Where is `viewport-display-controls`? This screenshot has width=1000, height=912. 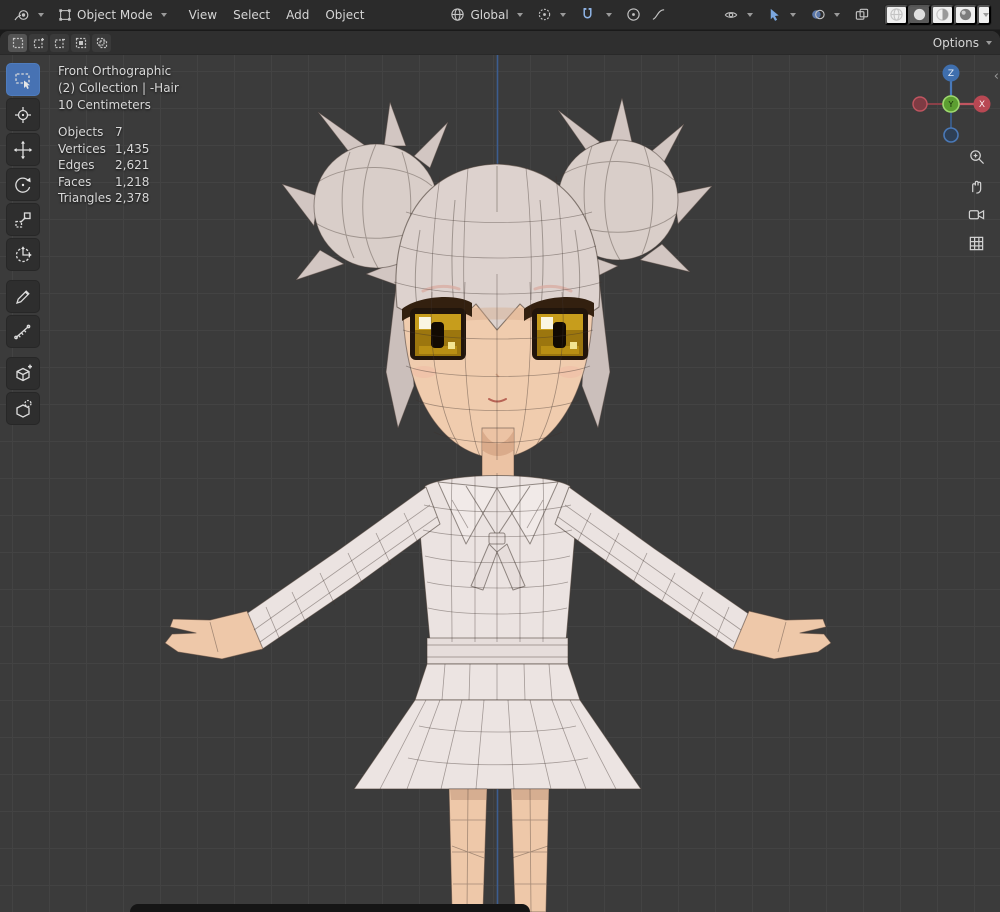
viewport-display-controls is located at coordinates (854, 14).